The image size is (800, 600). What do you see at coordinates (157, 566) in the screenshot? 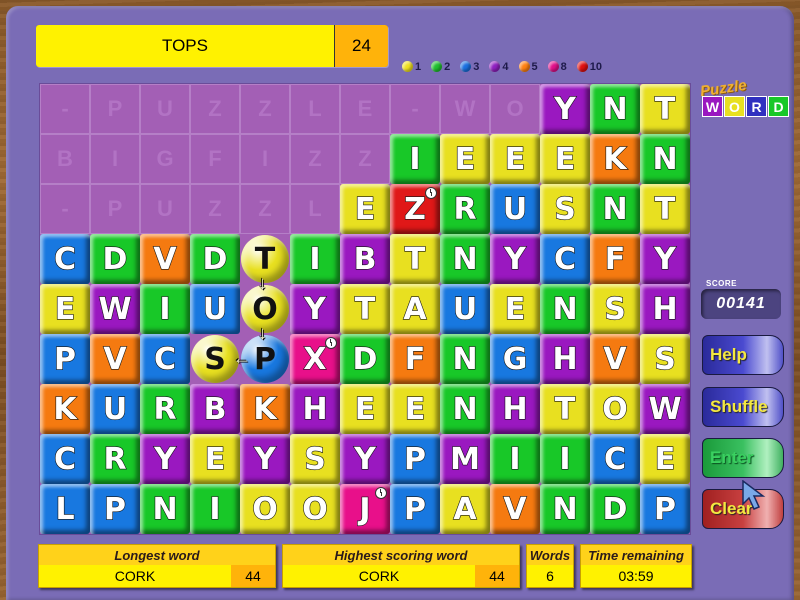
I see `longest-word-panel: Longest word CORK 44` at bounding box center [157, 566].